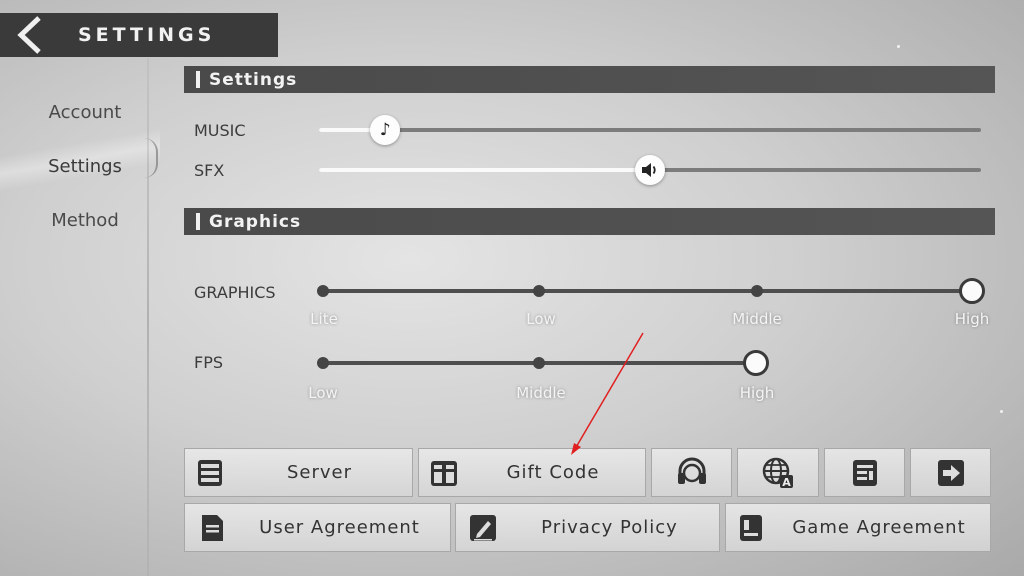 Image resolution: width=1024 pixels, height=576 pixels. Describe the element at coordinates (209, 170) in the screenshot. I see `sfx-label: SFX` at that location.